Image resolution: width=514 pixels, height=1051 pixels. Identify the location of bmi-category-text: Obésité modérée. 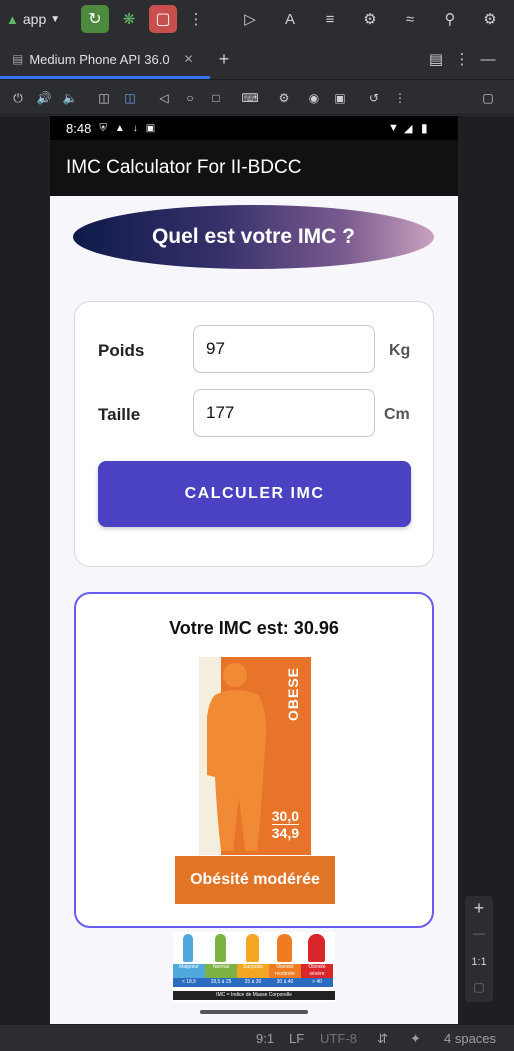
(255, 879).